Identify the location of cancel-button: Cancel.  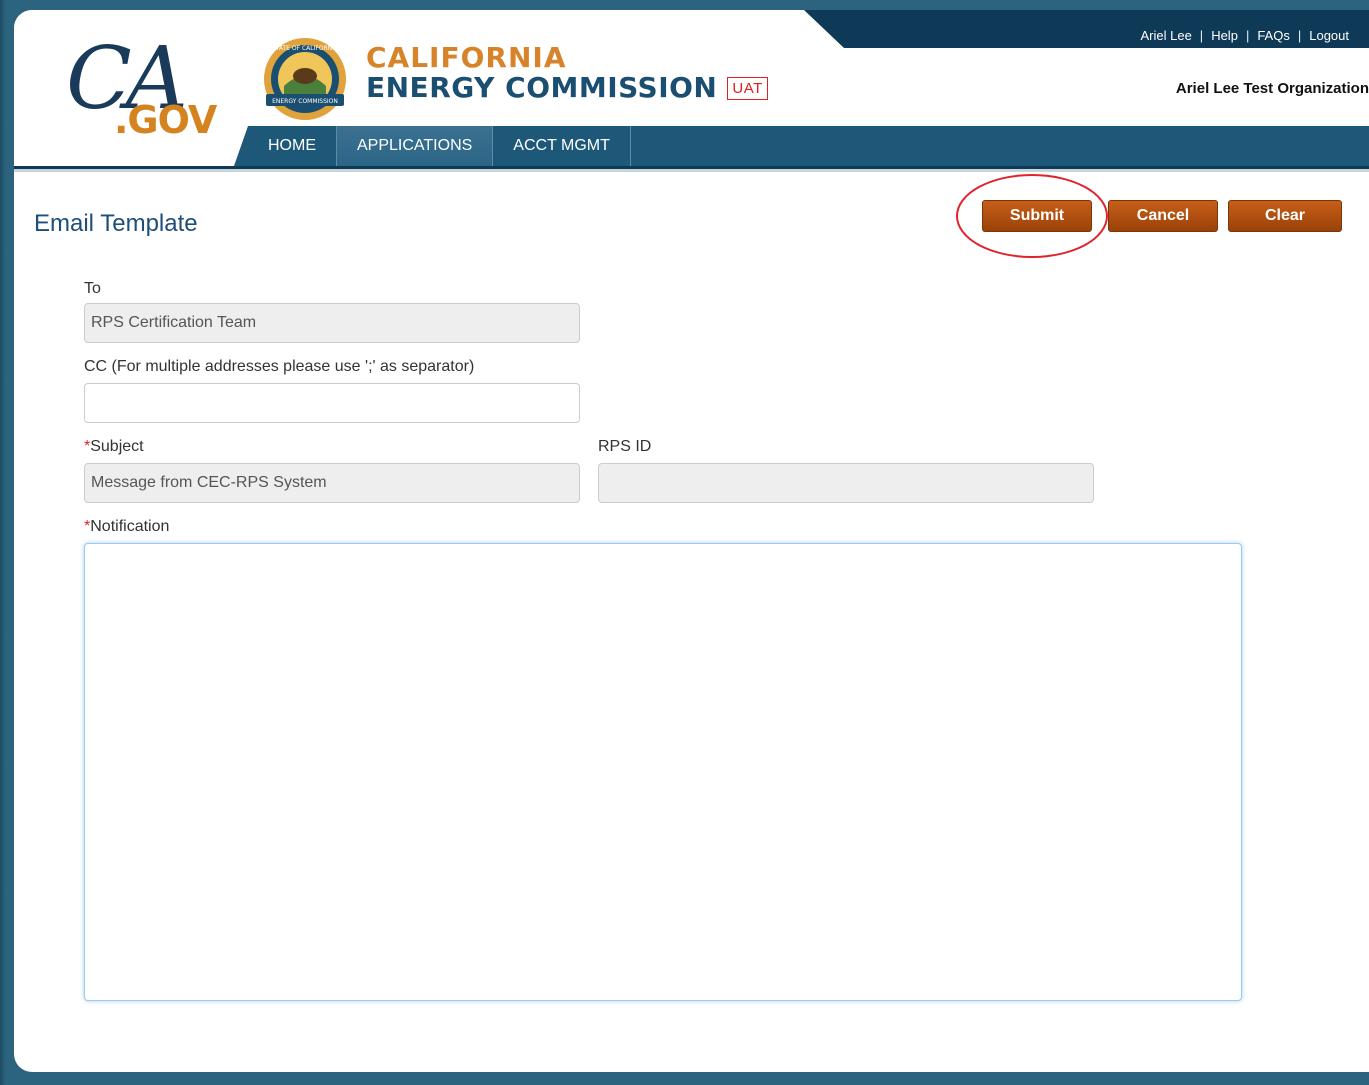
(1163, 216).